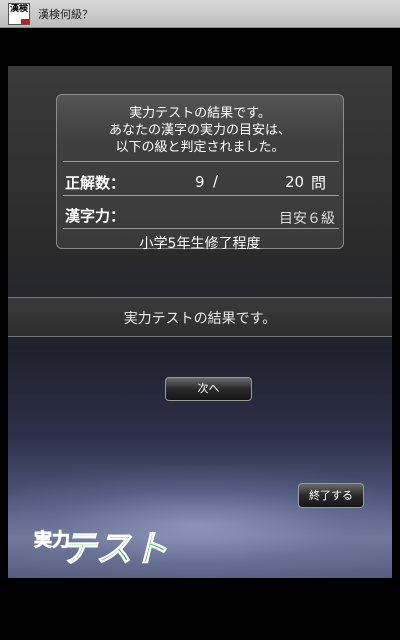 Image resolution: width=400 pixels, height=640 pixels. I want to click on correct-label: 正解数：, so click(95, 183).